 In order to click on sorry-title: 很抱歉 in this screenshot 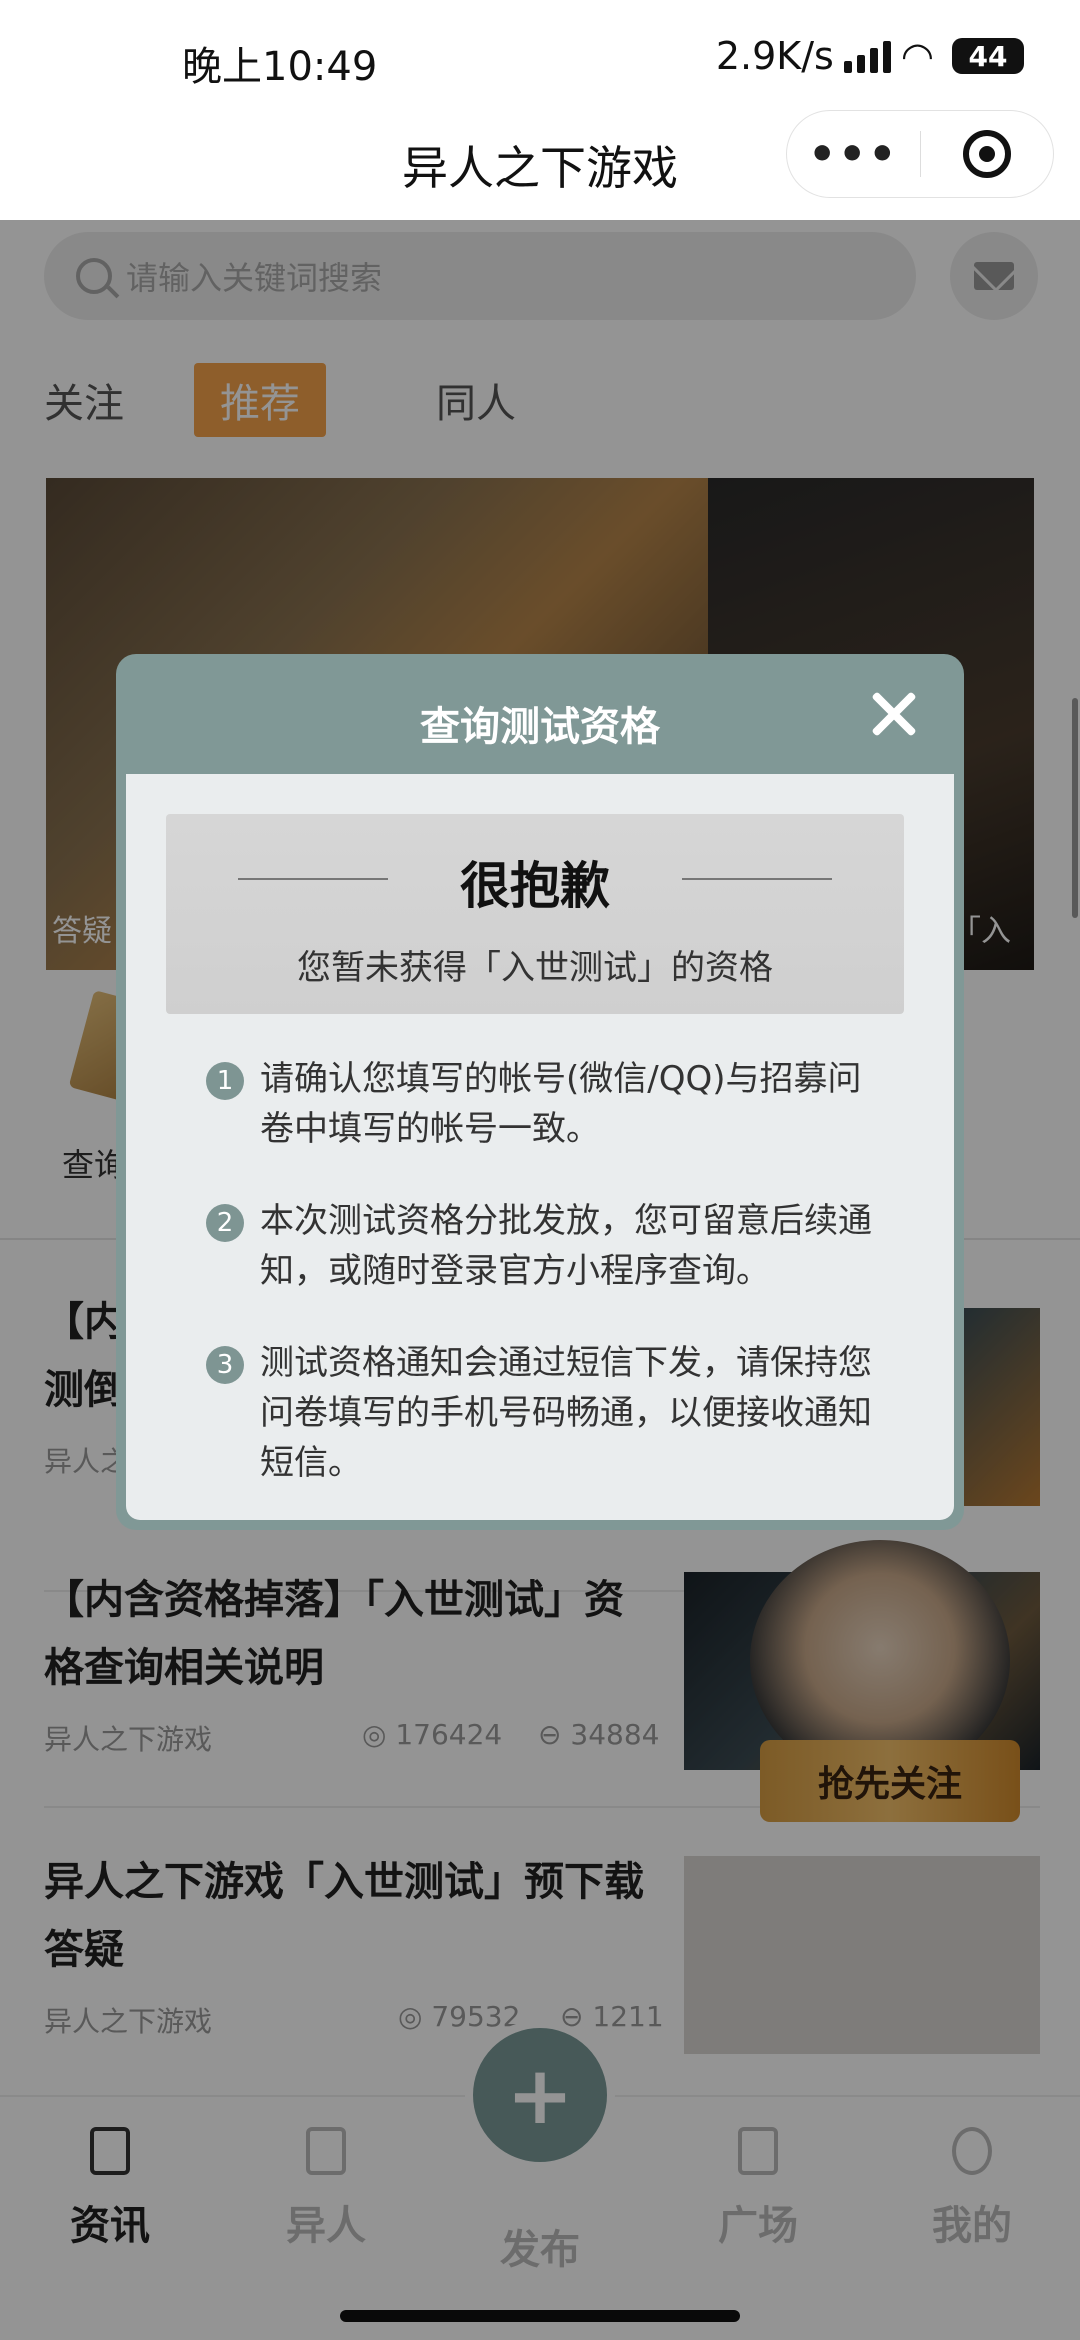, I will do `click(535, 886)`.